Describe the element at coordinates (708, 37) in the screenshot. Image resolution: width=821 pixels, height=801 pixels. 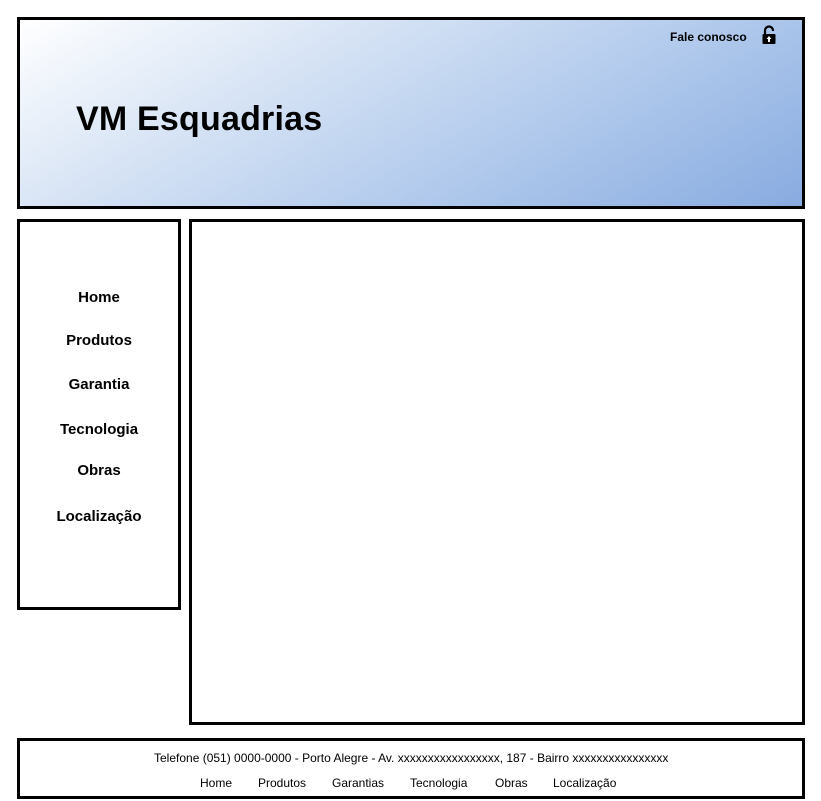
I see `contact-link: Fale conosco` at that location.